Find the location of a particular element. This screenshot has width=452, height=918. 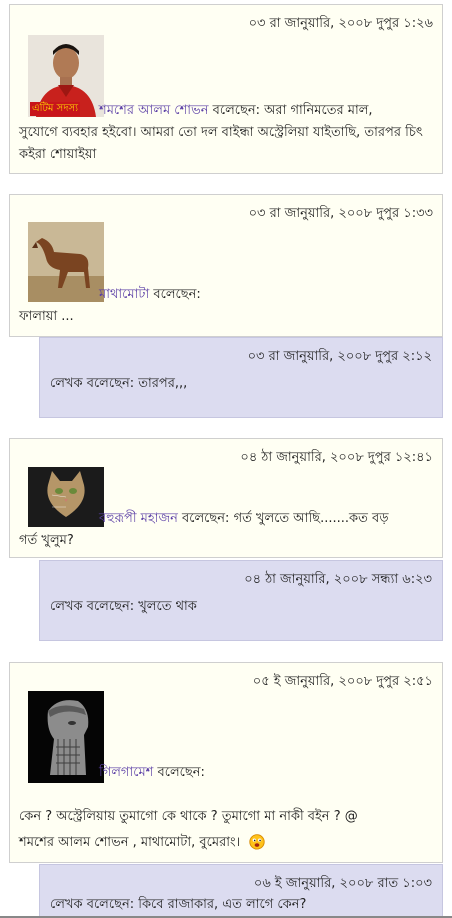

reply-timestamp: ০৩ রা জানুয়ারি, ২০০৮ দুপুর ২:১২ is located at coordinates (339, 356).